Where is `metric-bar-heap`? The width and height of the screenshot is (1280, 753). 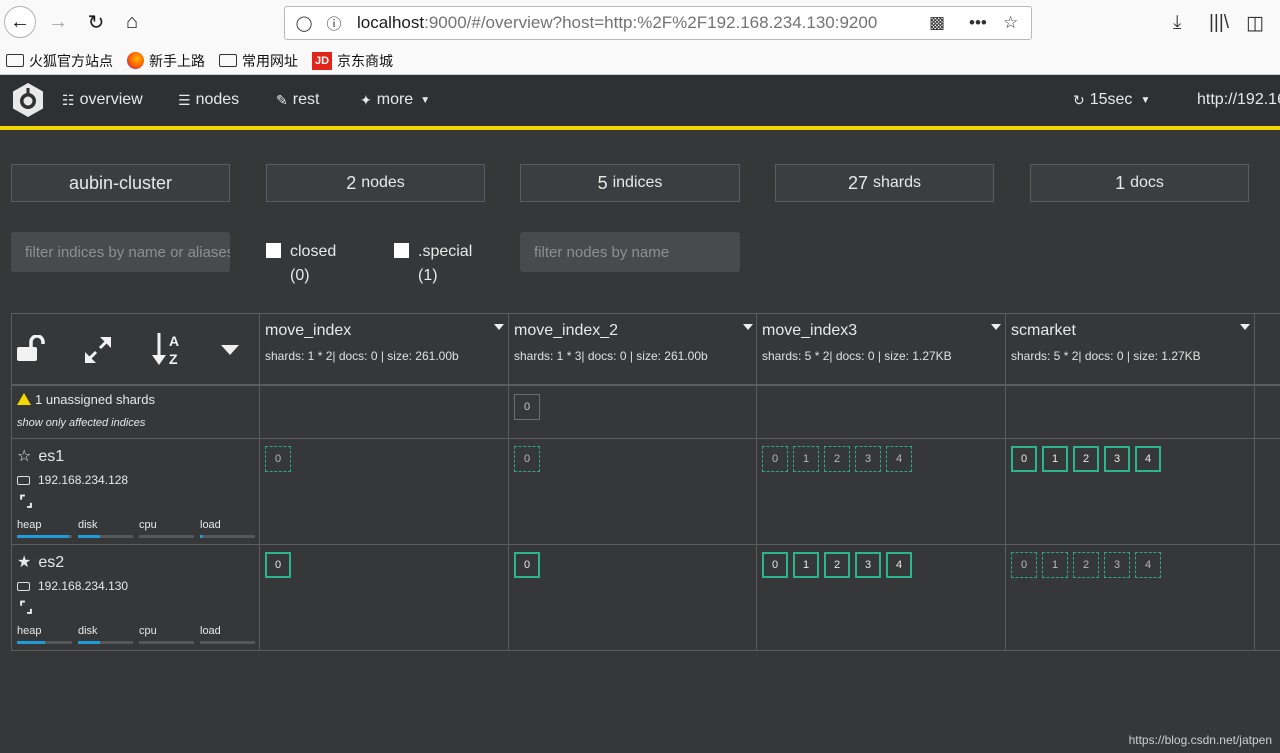
metric-bar-heap is located at coordinates (44, 642).